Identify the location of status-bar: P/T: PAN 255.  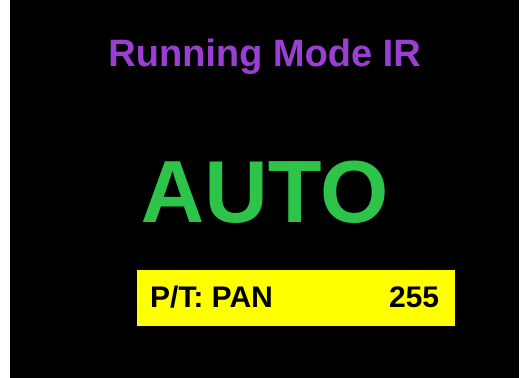
(296, 298).